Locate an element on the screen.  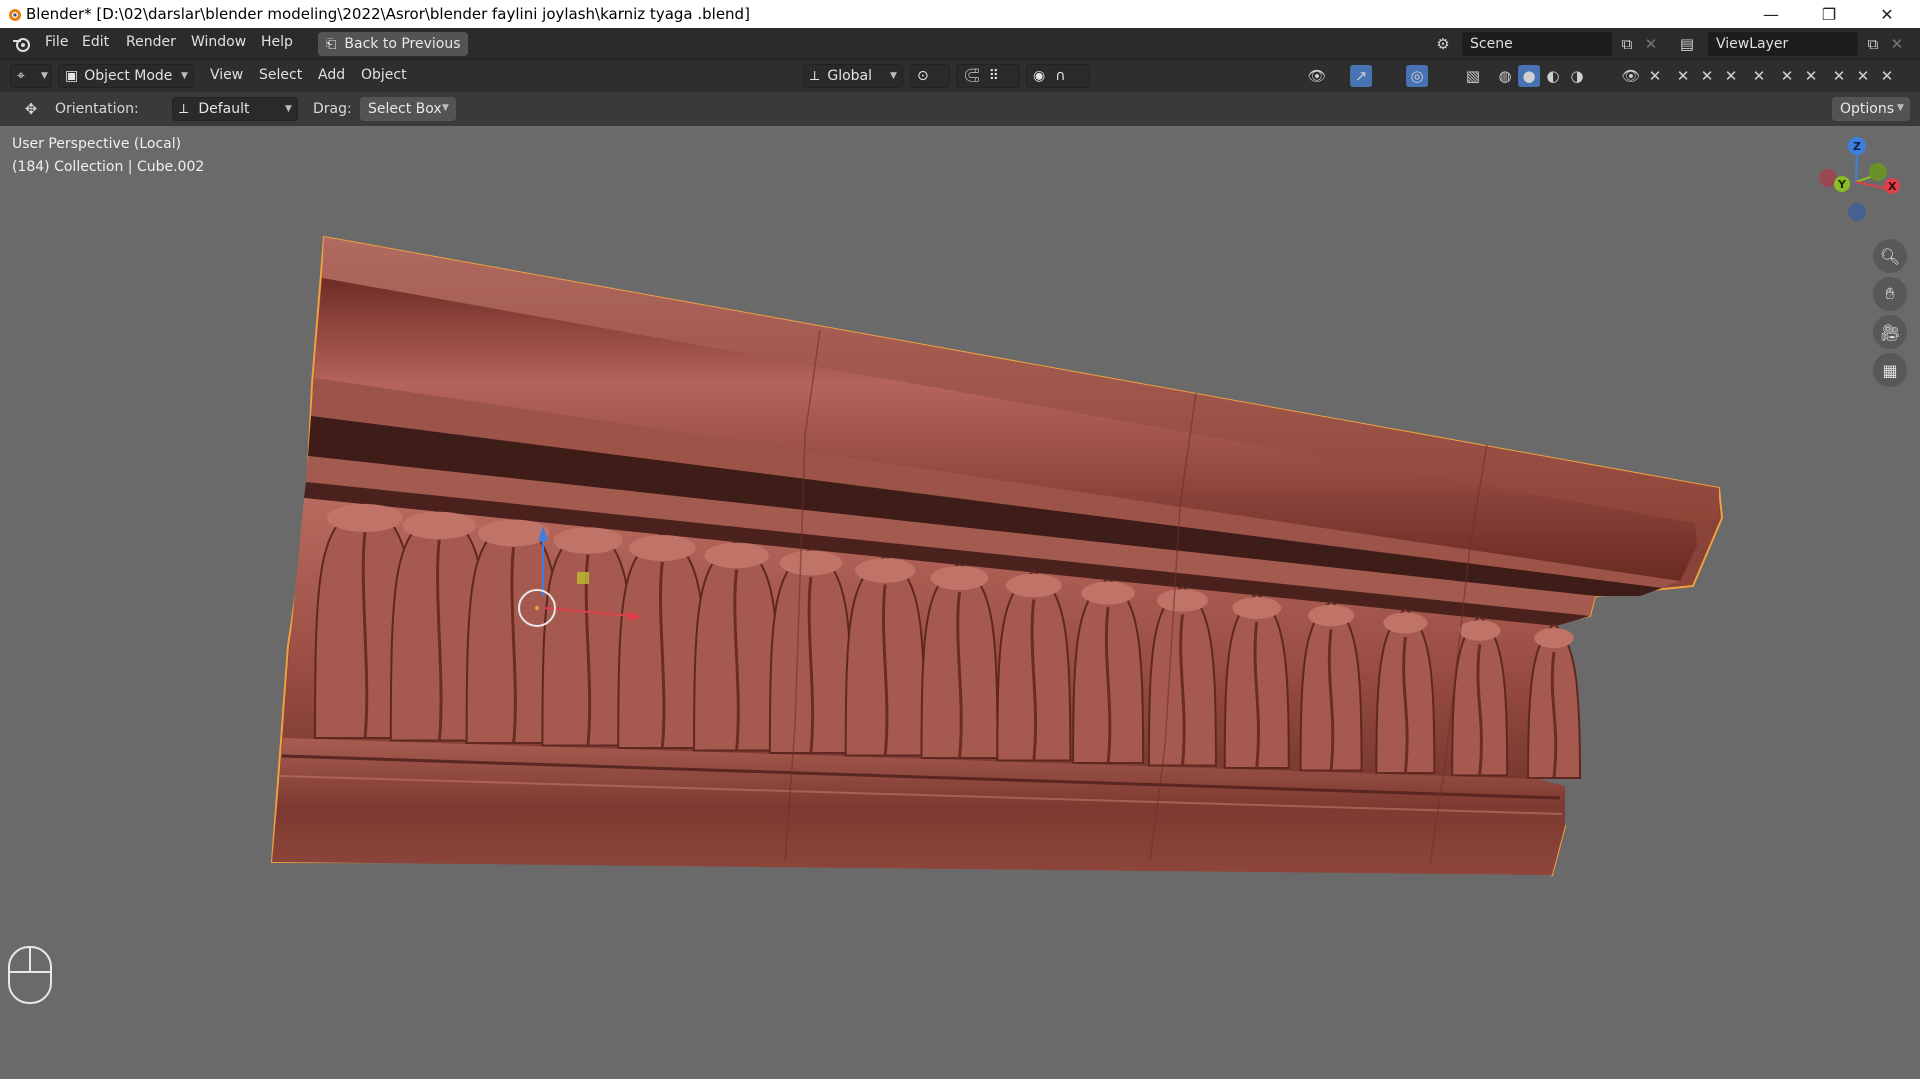
menu-render: Render is located at coordinates (151, 42).